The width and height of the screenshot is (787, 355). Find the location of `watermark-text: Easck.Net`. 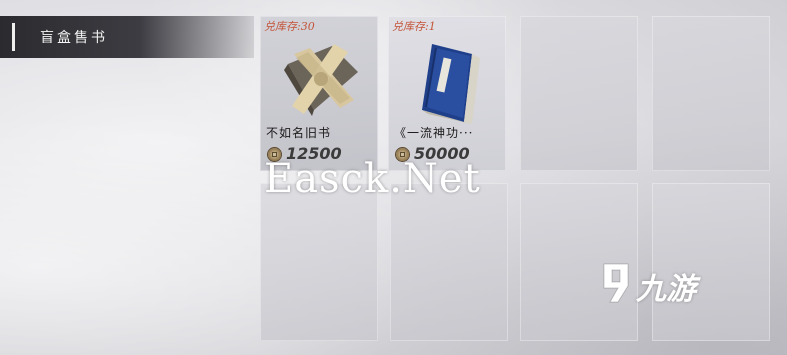

watermark-text: Easck.Net is located at coordinates (372, 179).